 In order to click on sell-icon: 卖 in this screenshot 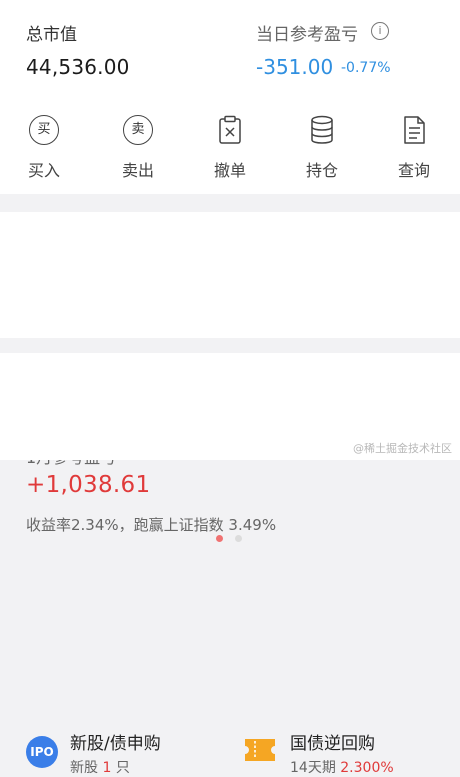, I will do `click(138, 130)`.